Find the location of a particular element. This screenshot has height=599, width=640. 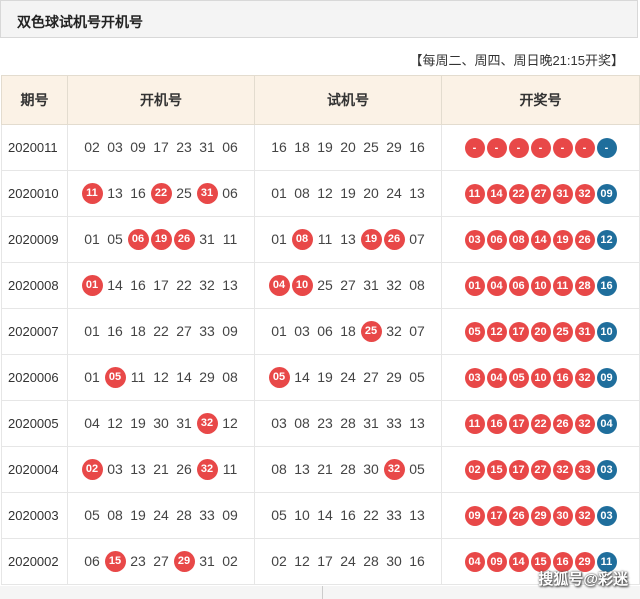

period-cell: 2020010 is located at coordinates (34, 193).